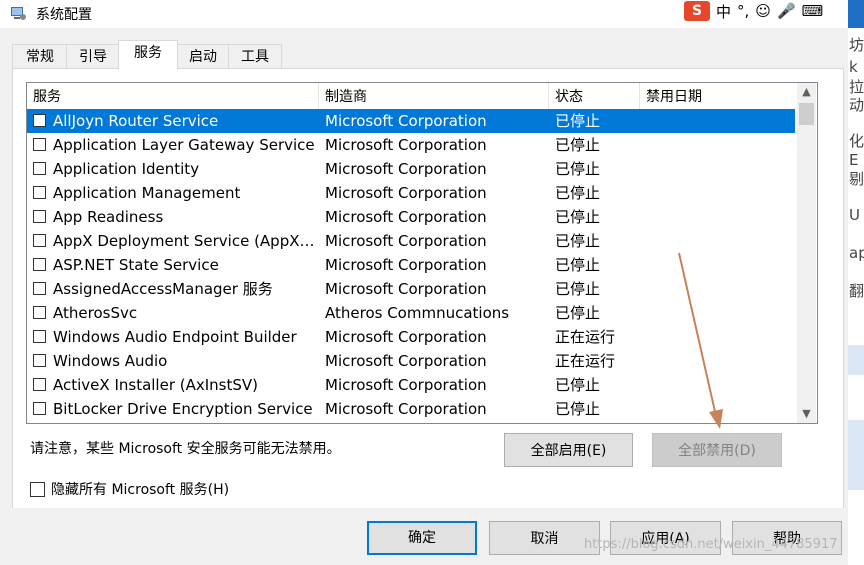 Image resolution: width=864 pixels, height=565 pixels. I want to click on bg-text: 翻, so click(856, 291).